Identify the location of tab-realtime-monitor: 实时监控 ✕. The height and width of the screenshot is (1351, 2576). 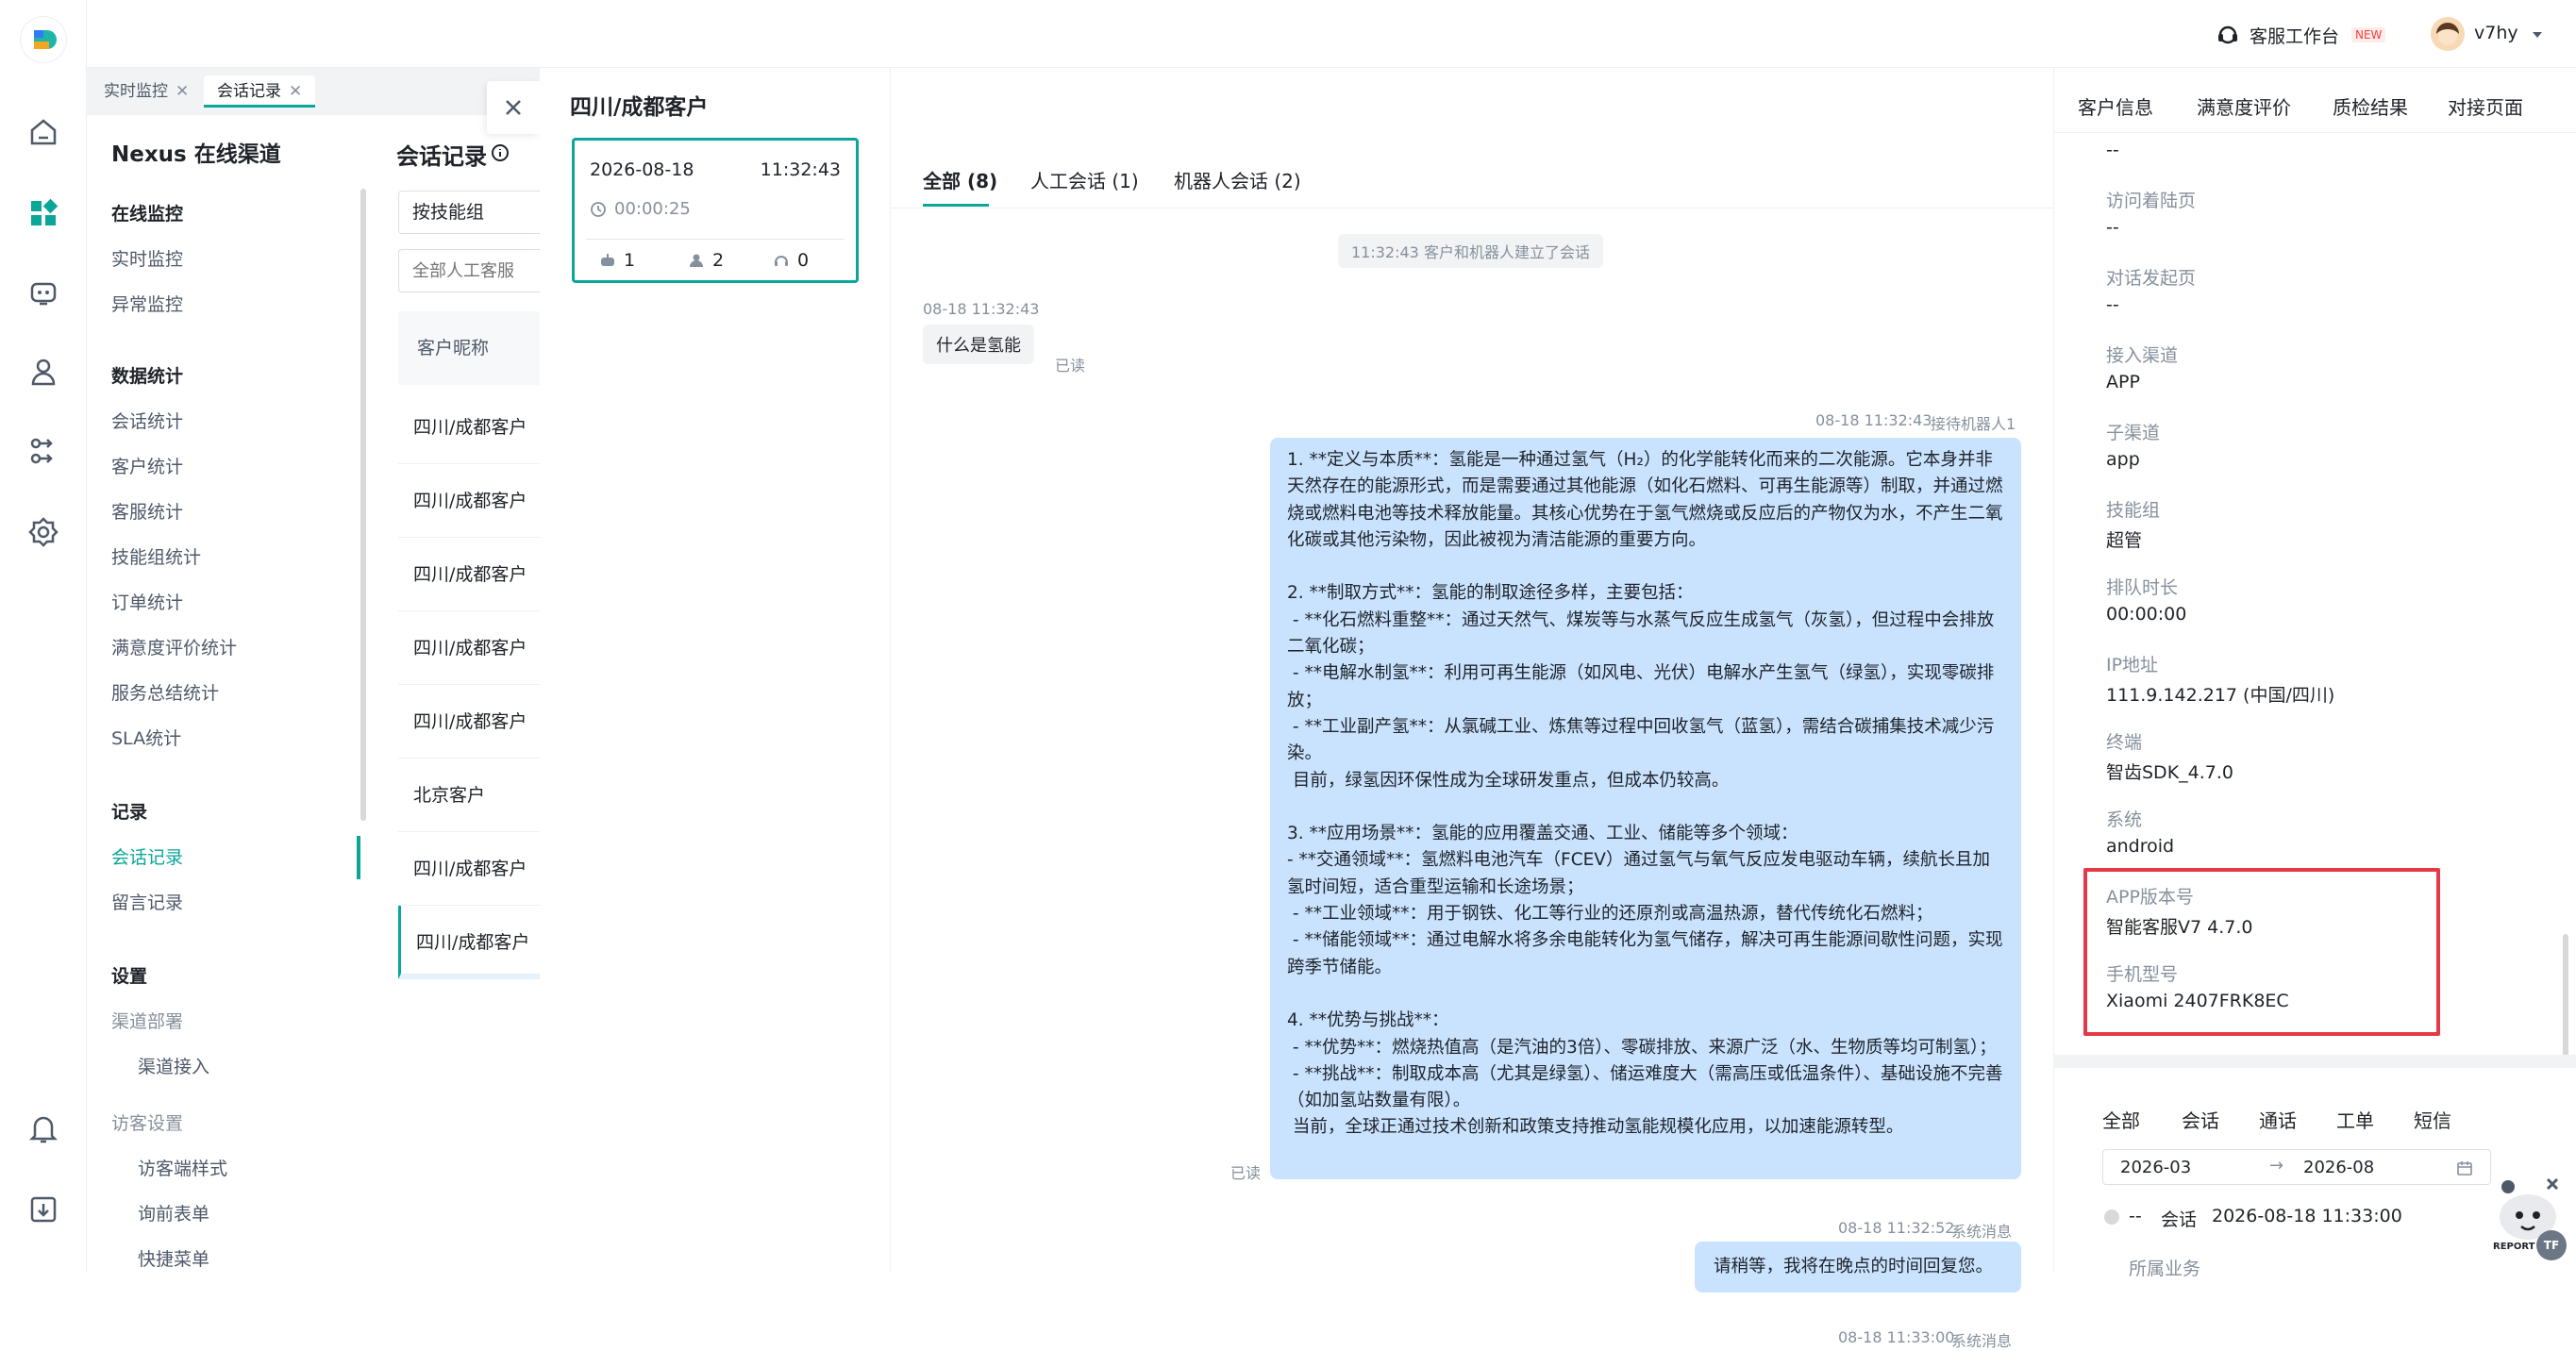
(146, 92).